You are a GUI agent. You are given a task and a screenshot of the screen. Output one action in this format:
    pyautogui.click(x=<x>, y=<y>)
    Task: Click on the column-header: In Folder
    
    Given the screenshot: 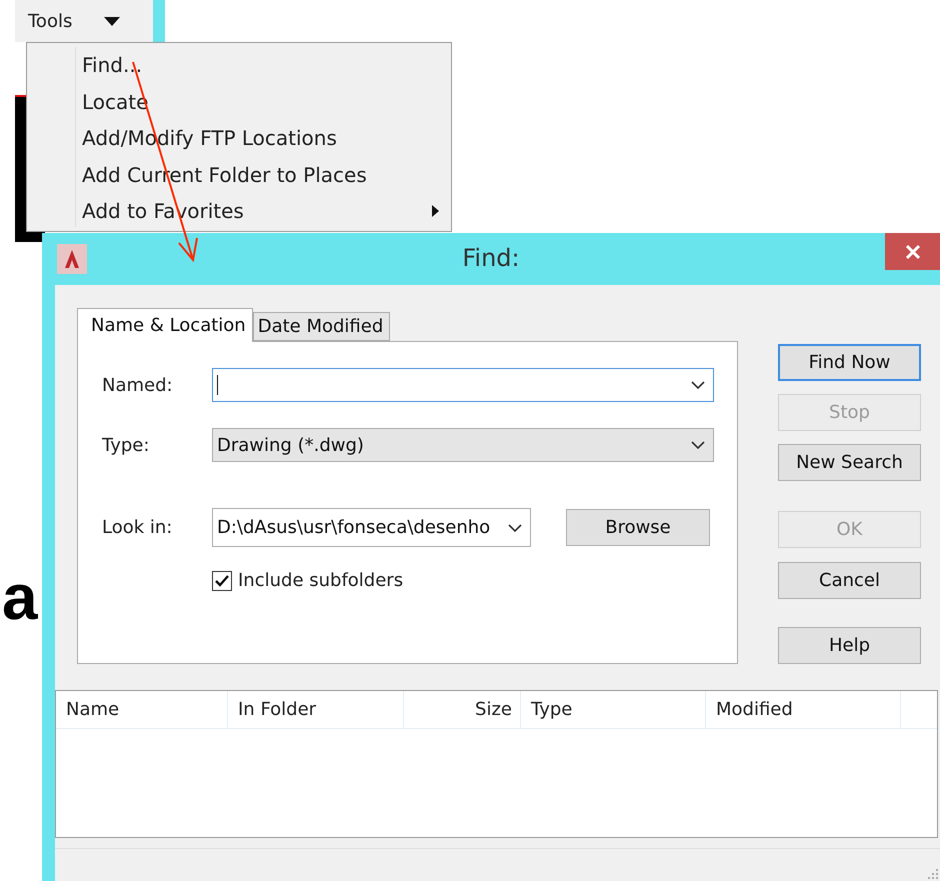 What is the action you would take?
    pyautogui.click(x=316, y=709)
    